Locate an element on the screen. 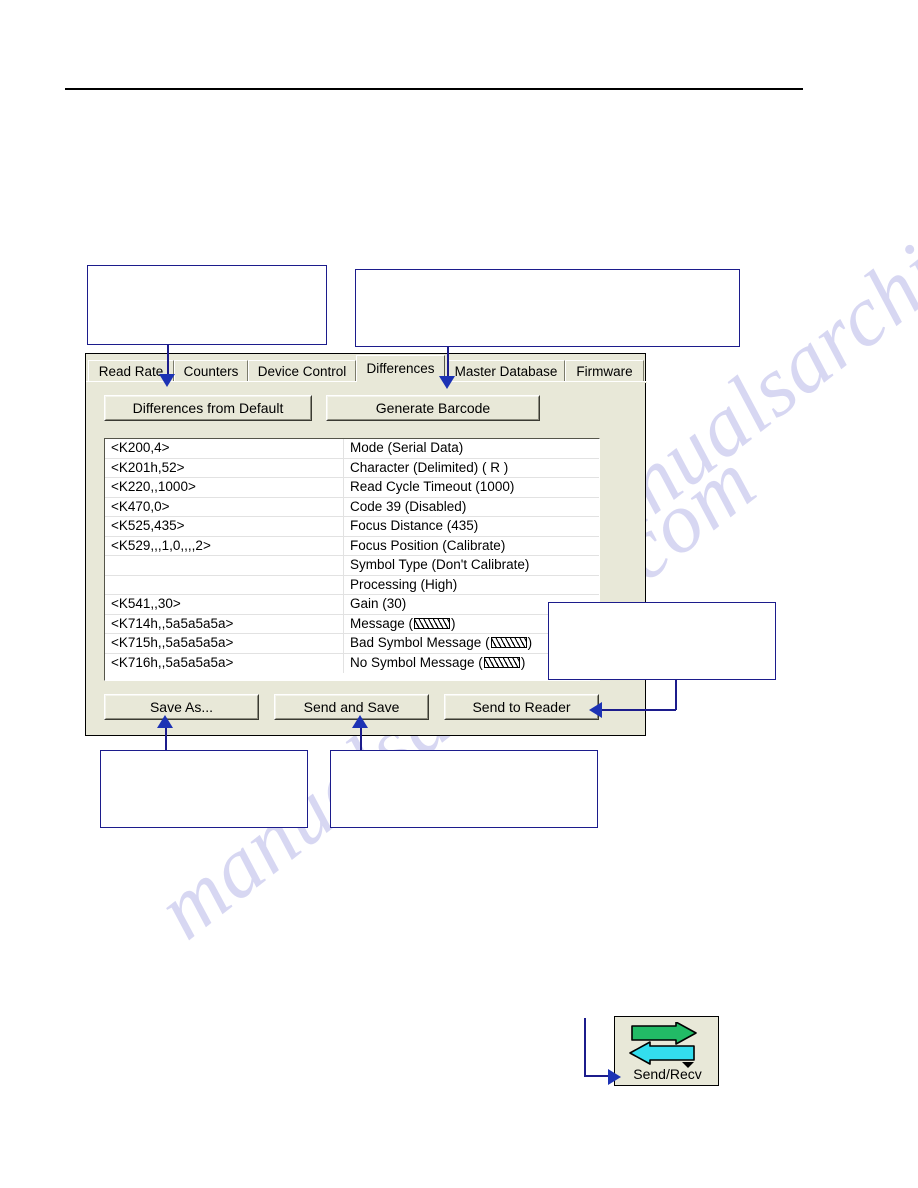  tab-label: Differences is located at coordinates (400, 368).